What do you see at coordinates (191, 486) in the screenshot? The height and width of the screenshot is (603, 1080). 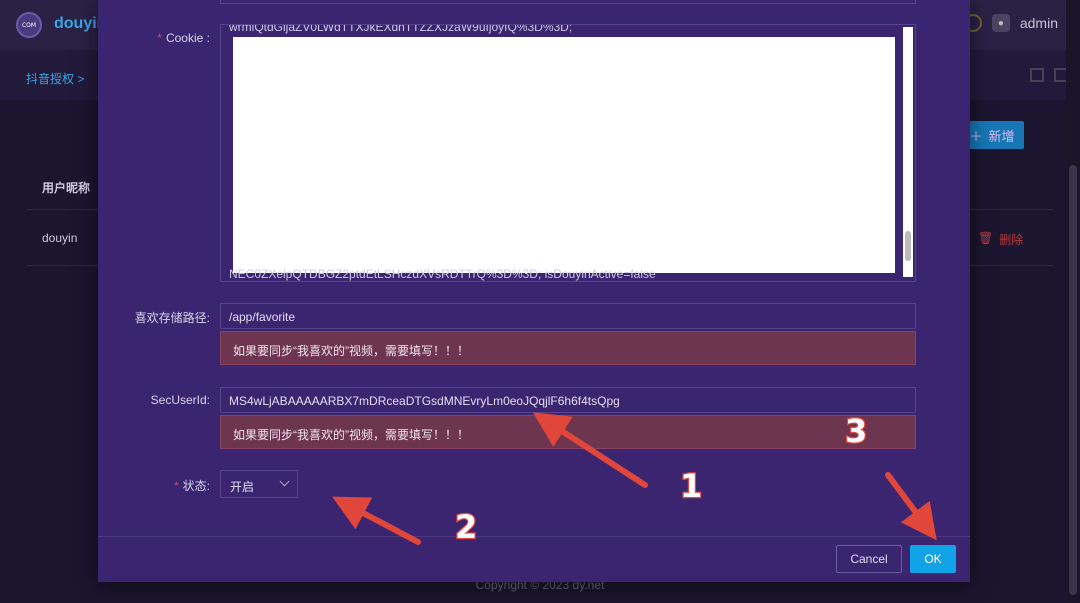 I see `status-label: * 状态:` at bounding box center [191, 486].